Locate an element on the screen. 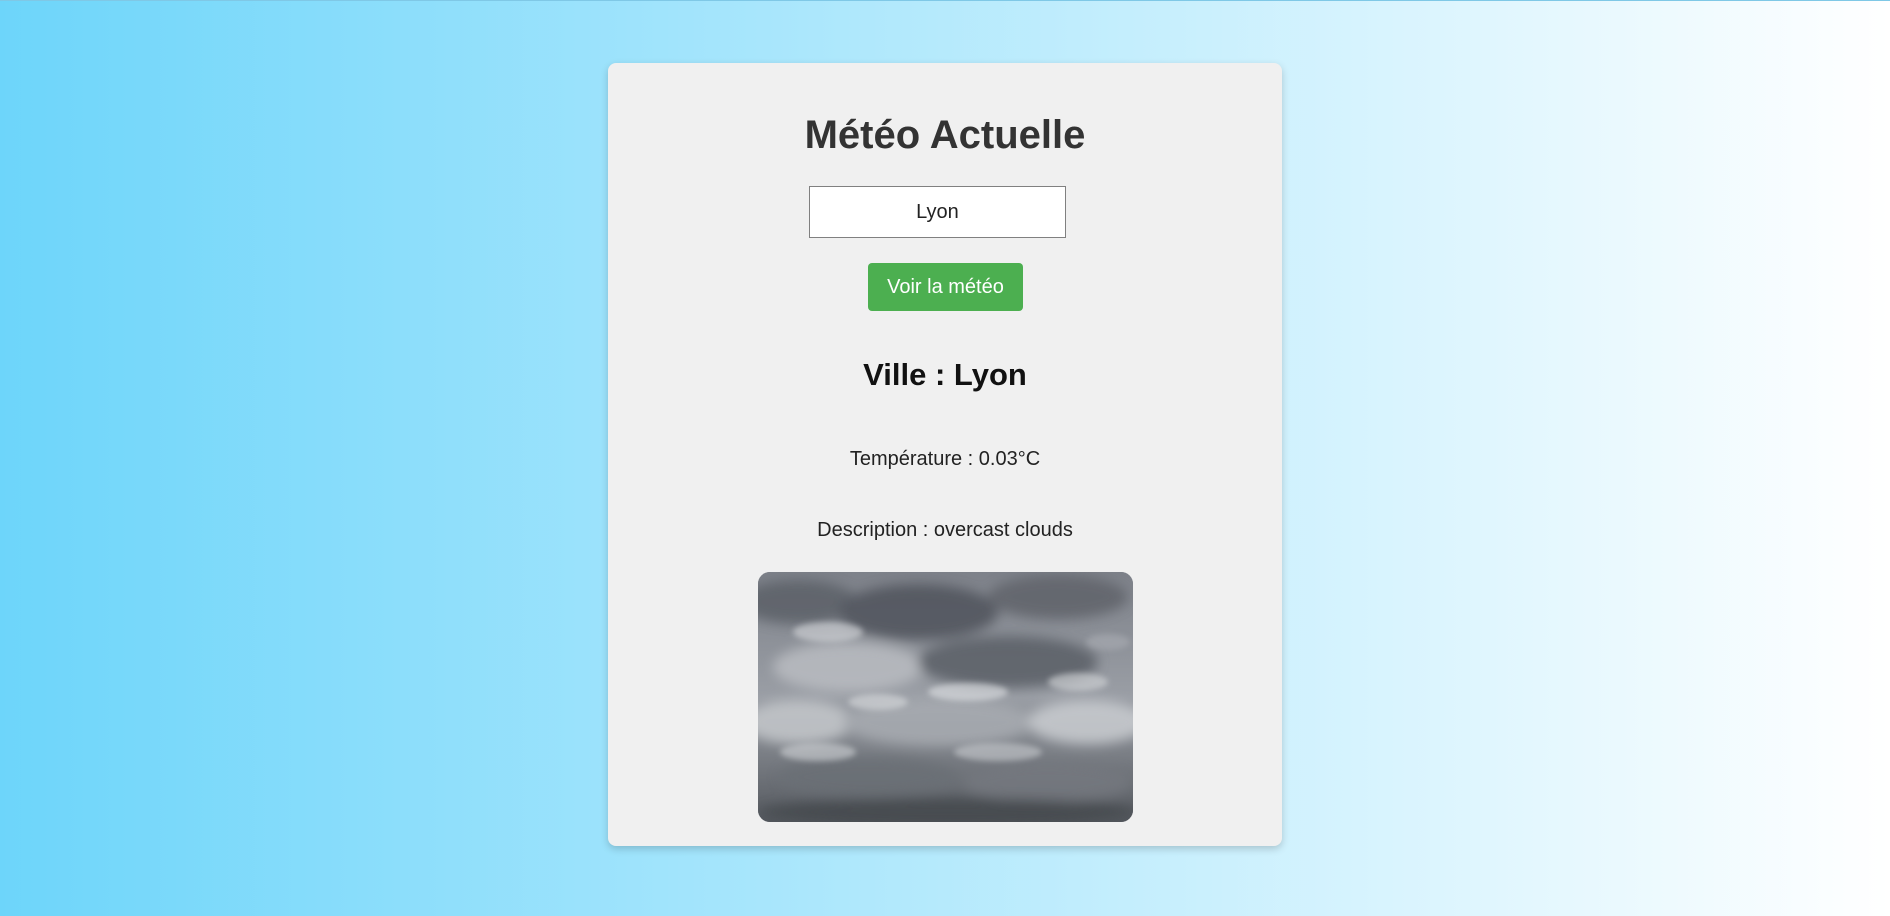  page-title: Météo Actuelle is located at coordinates (945, 135).